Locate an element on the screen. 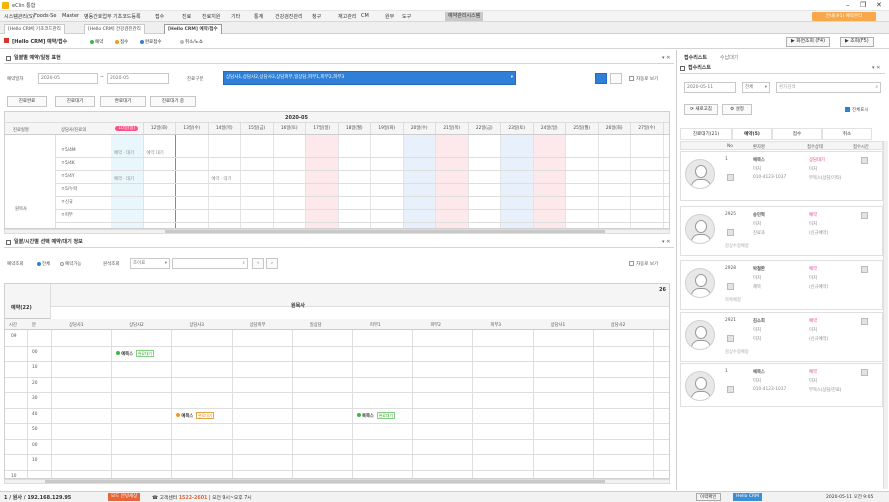 The width and height of the screenshot is (889, 502). menu-item-9: 통계 is located at coordinates (258, 16).